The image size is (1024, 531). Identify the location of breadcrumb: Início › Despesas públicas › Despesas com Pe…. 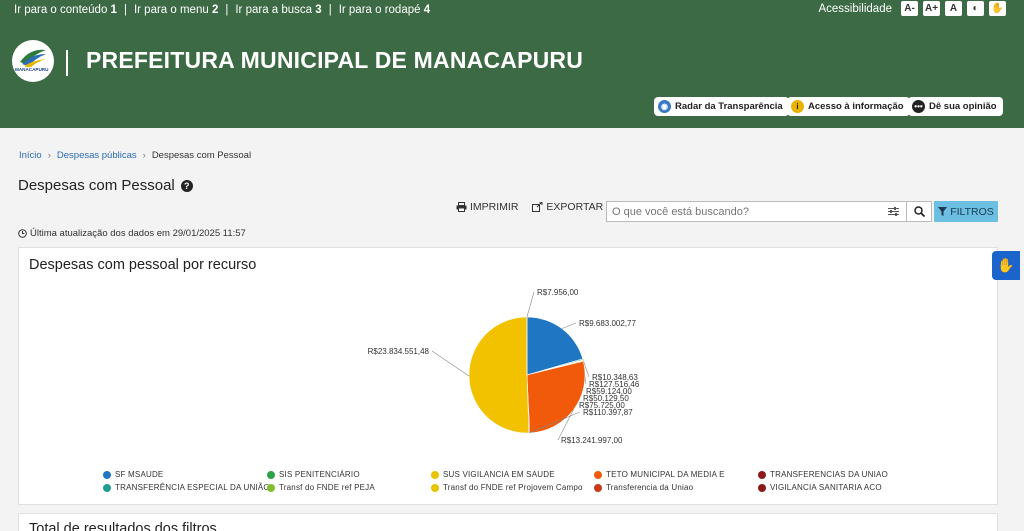
(135, 155).